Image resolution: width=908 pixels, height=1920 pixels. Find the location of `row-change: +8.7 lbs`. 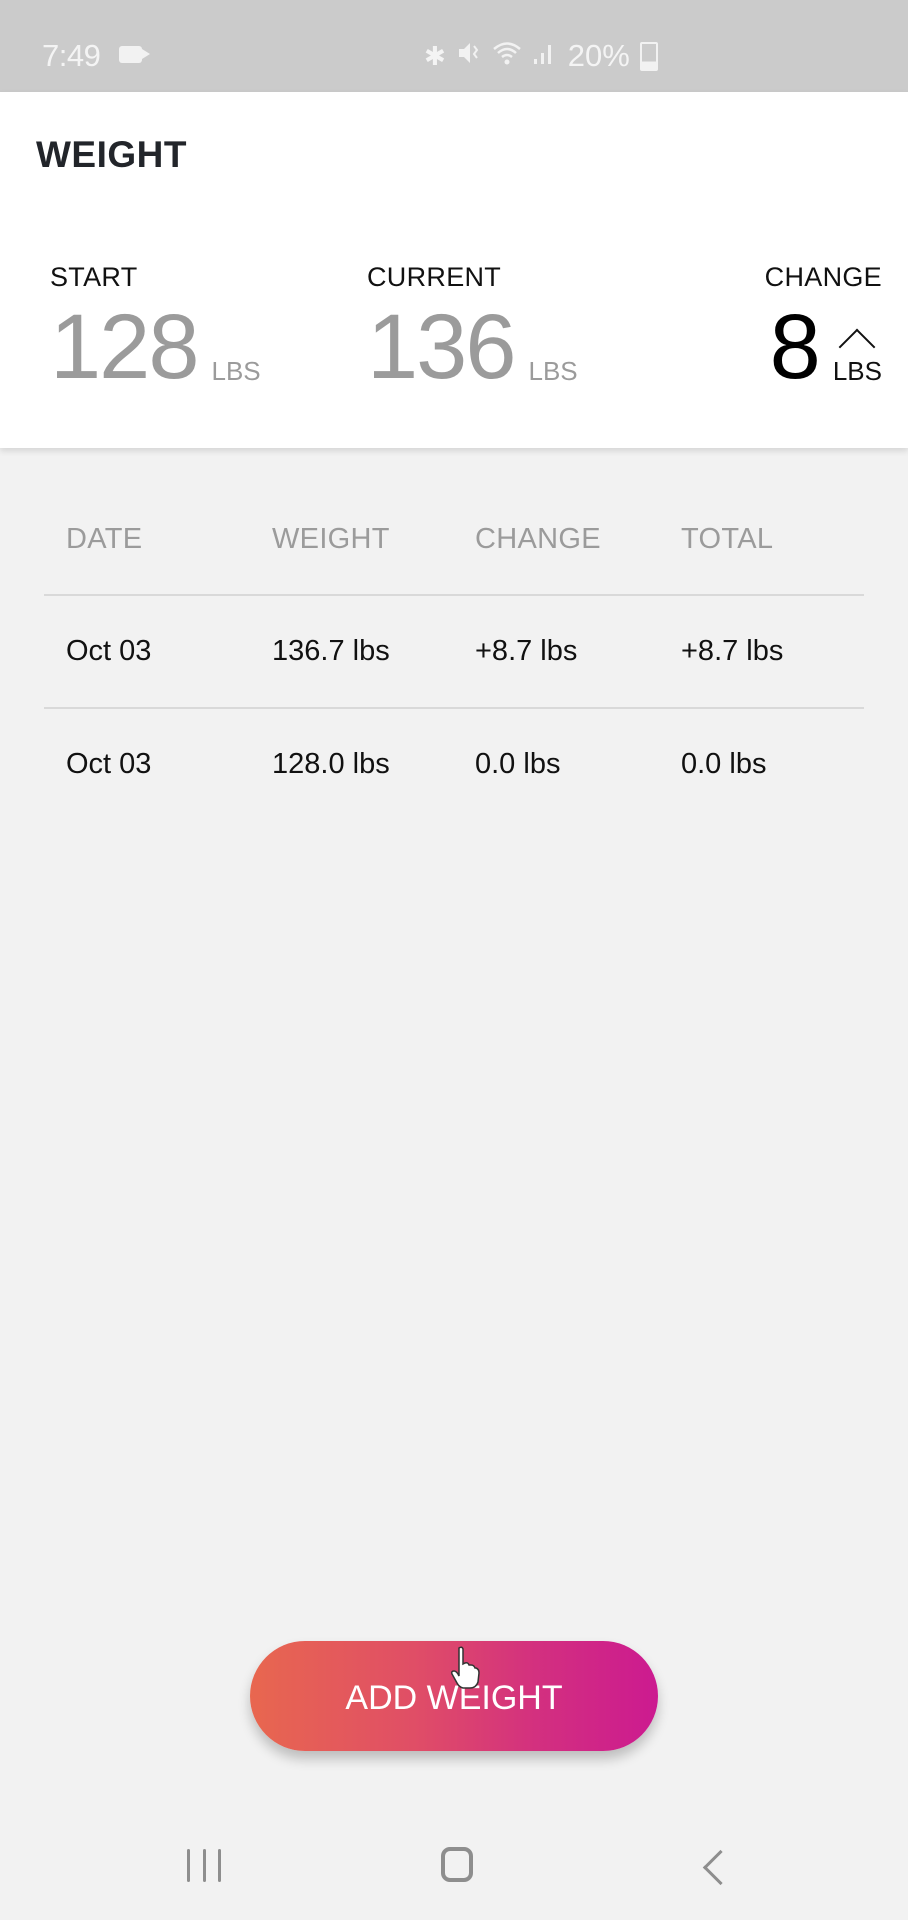

row-change: +8.7 lbs is located at coordinates (526, 651).